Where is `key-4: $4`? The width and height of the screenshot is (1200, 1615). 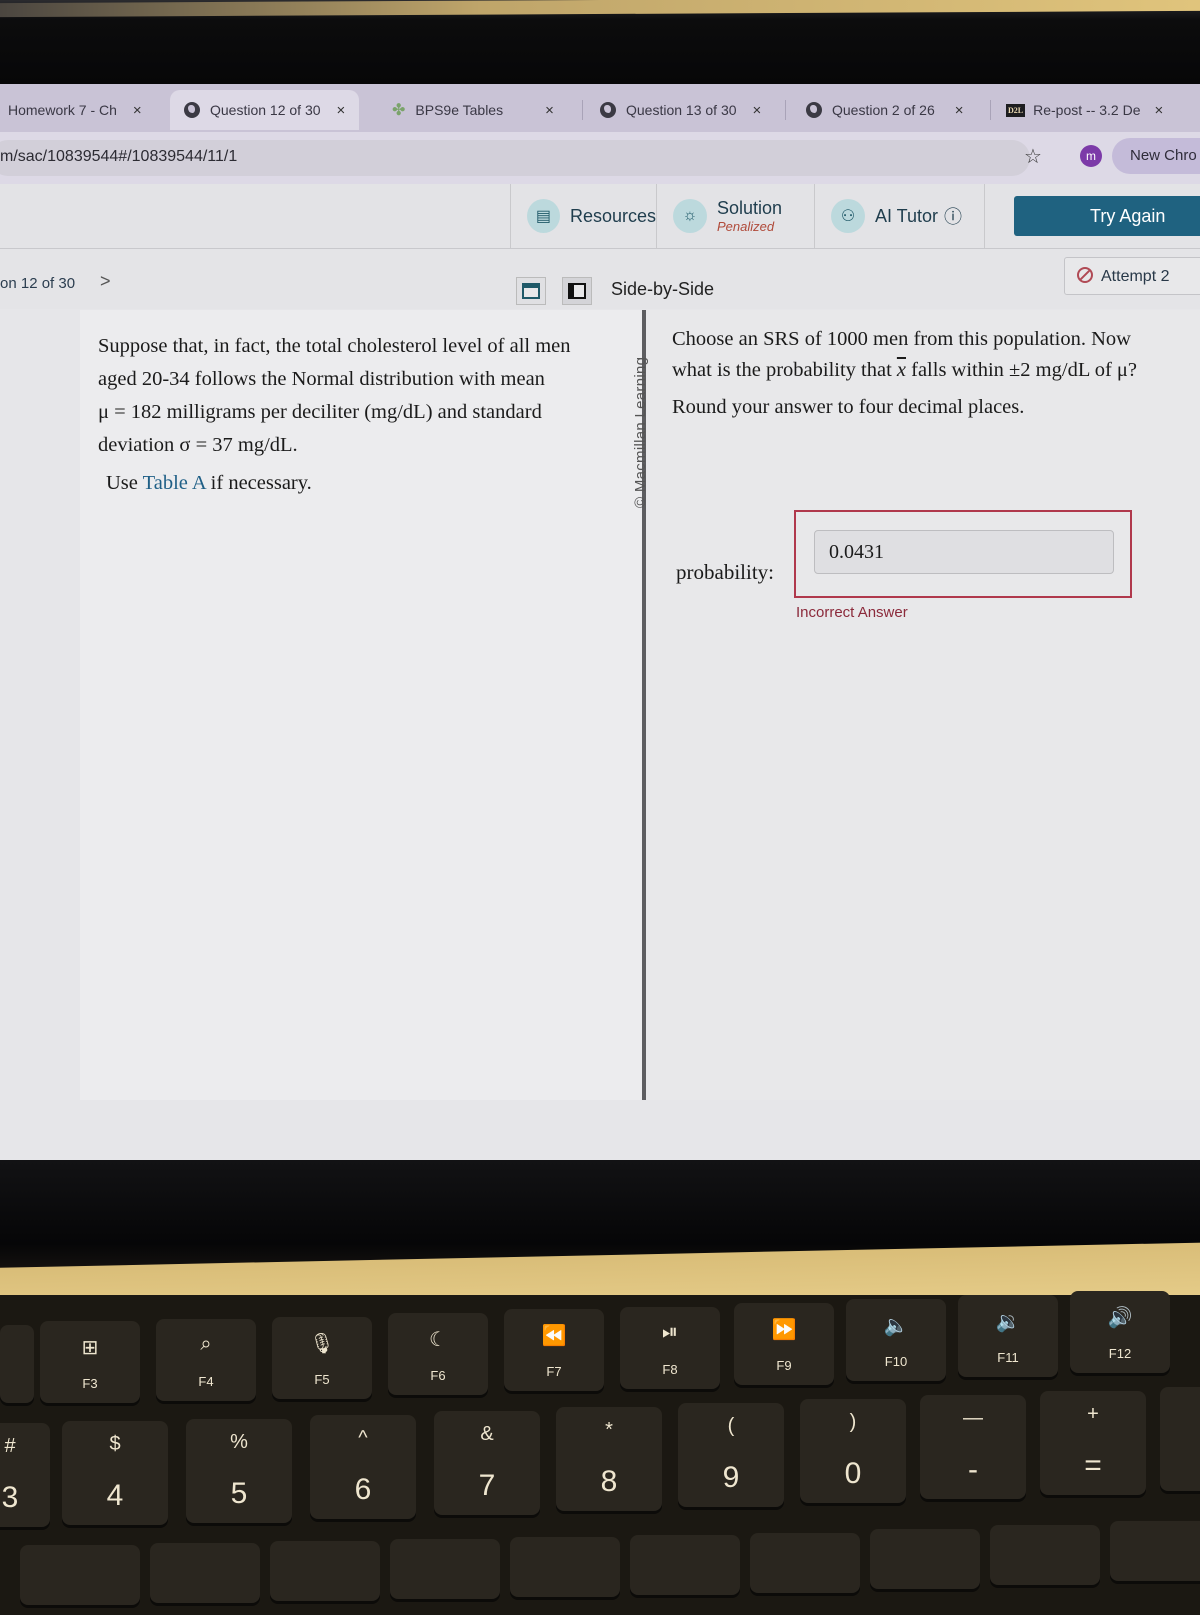
key-4: $4 is located at coordinates (115, 1473).